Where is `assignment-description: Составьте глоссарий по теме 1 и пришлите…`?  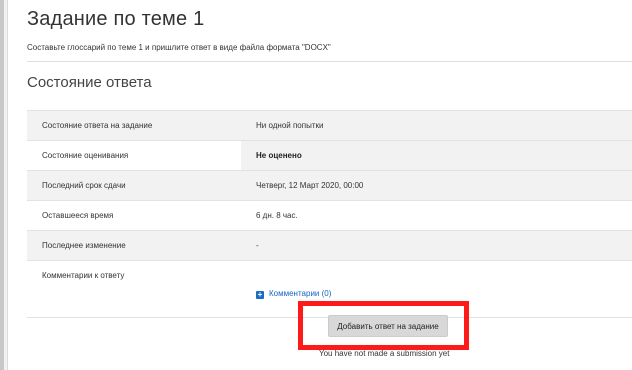
assignment-description: Составьте глоссарий по теме 1 и пришлите… is located at coordinates (179, 47).